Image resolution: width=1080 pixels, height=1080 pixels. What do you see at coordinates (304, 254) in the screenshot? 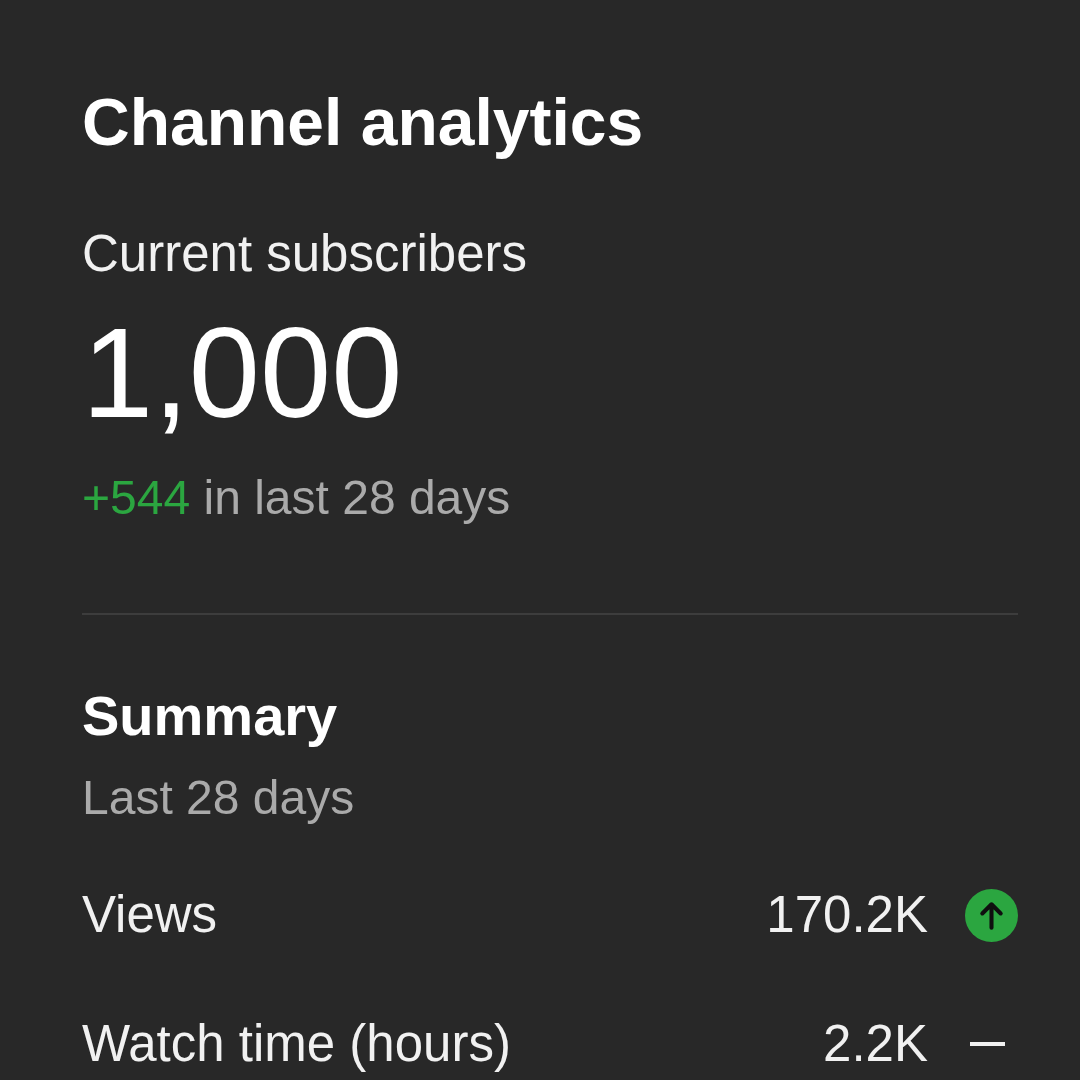
I see `subscribers-label: Current subscribers` at bounding box center [304, 254].